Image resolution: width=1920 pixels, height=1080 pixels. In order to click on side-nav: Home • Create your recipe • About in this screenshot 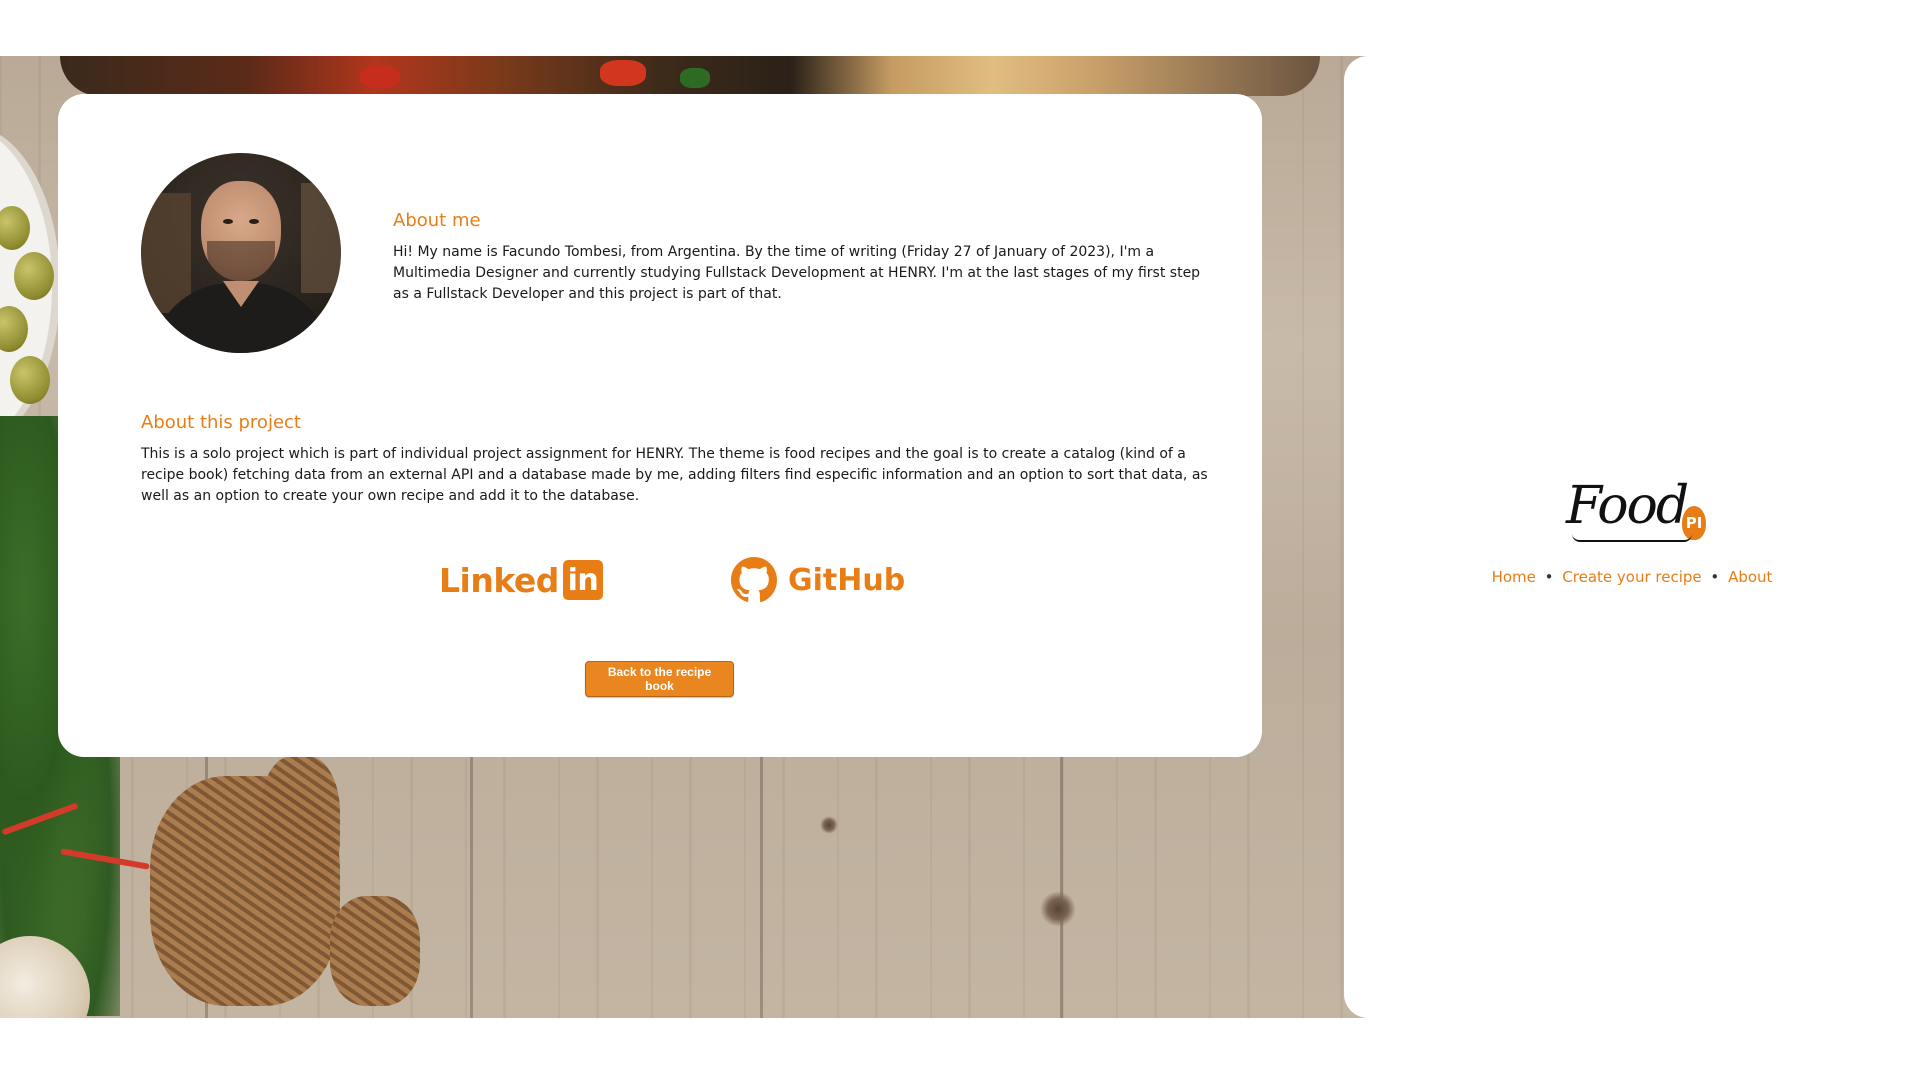, I will do `click(1632, 577)`.